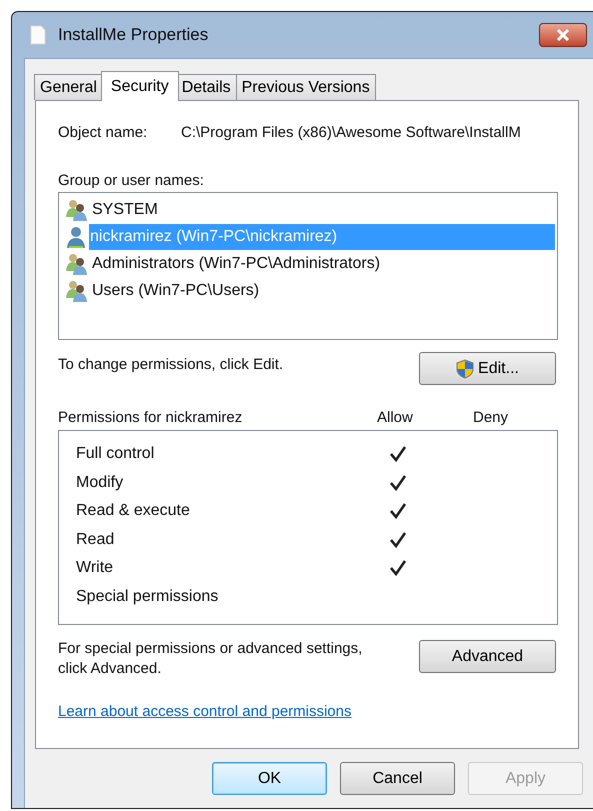 This screenshot has height=811, width=593. I want to click on user-list-item: Administrators (Win7-PC\Administrators), so click(310, 263).